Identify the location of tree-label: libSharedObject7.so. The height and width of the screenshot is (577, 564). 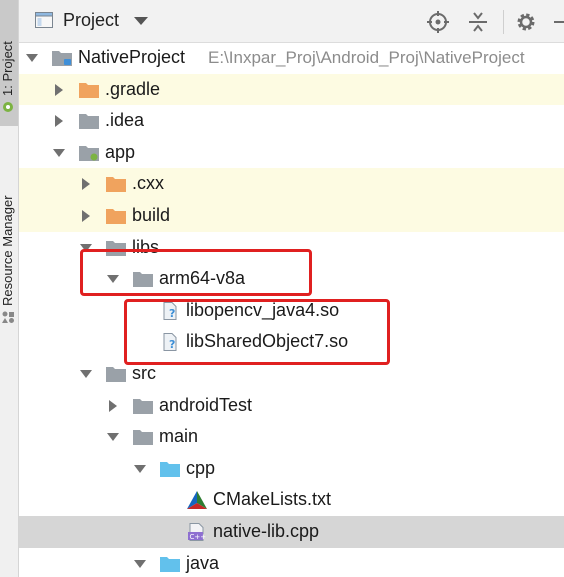
(267, 341).